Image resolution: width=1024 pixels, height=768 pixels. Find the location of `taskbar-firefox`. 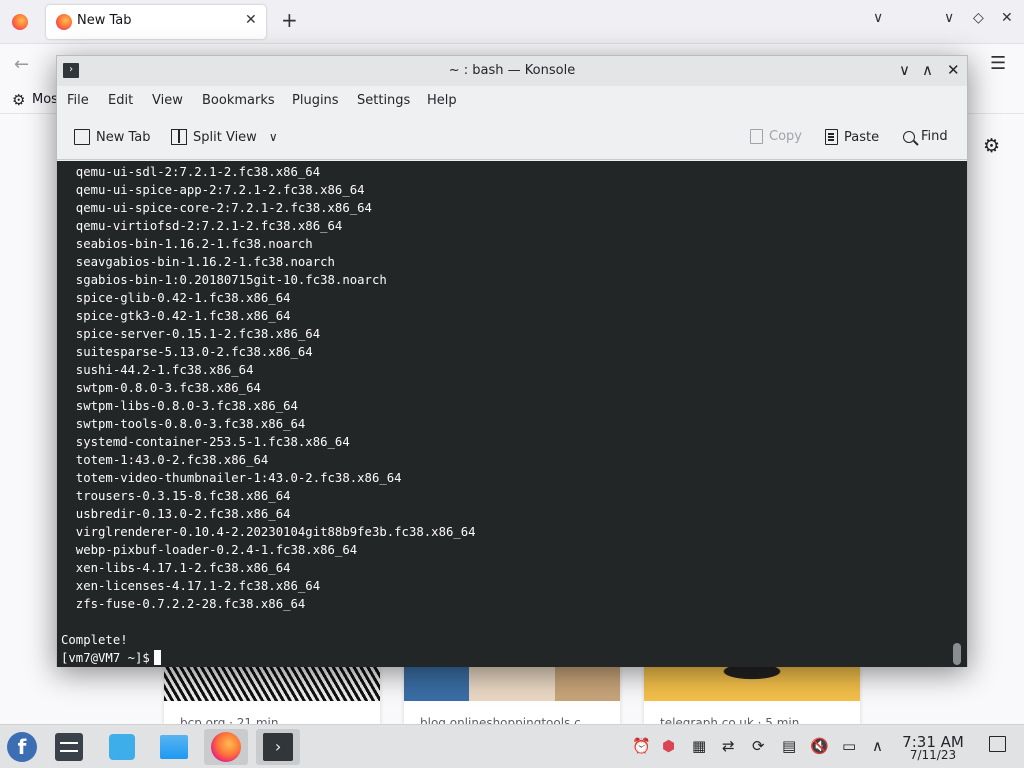

taskbar-firefox is located at coordinates (226, 747).